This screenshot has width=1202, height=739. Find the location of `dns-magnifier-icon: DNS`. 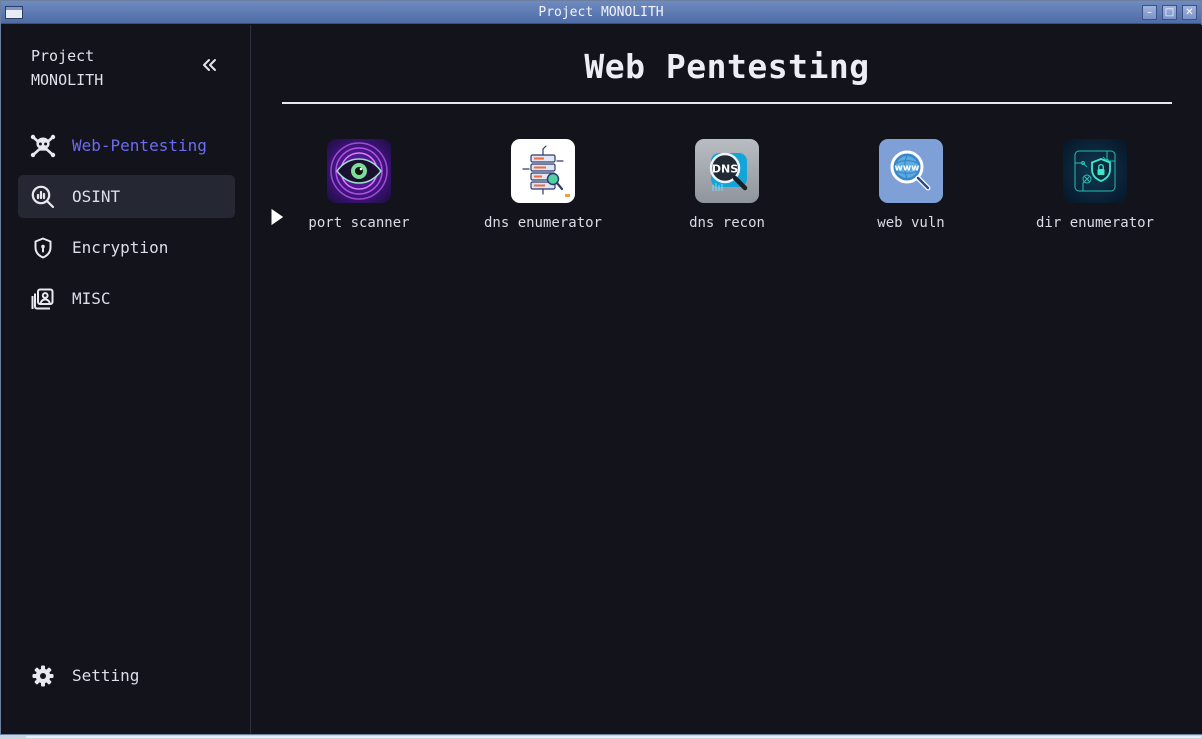

dns-magnifier-icon: DNS is located at coordinates (727, 171).